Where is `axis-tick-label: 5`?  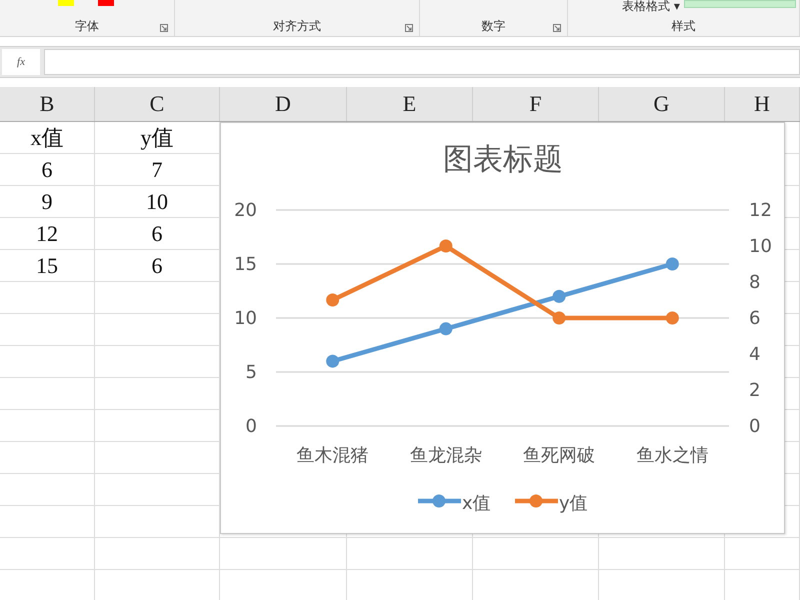
axis-tick-label: 5 is located at coordinates (251, 372).